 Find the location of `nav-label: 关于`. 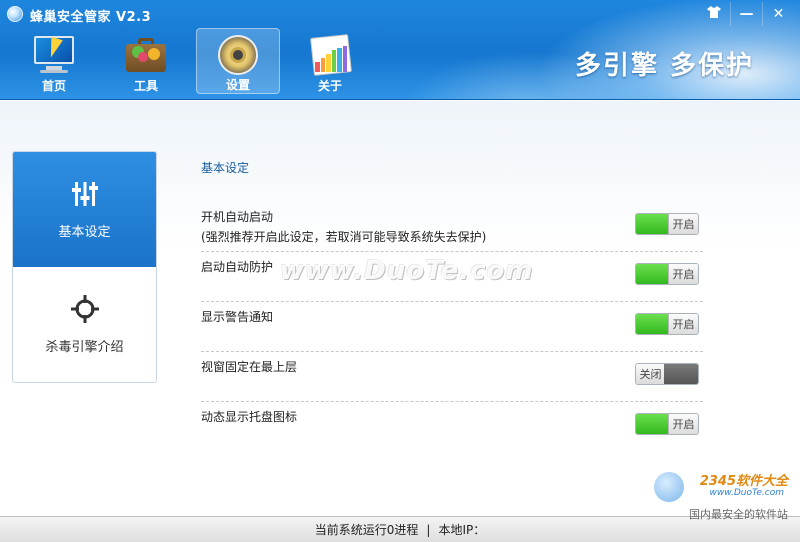

nav-label: 关于 is located at coordinates (329, 86).